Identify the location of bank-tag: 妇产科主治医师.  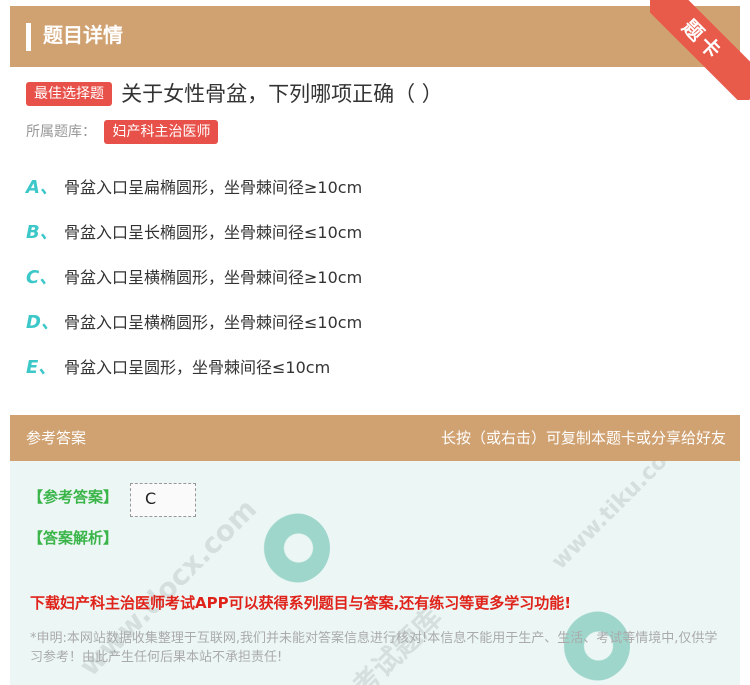
(161, 132).